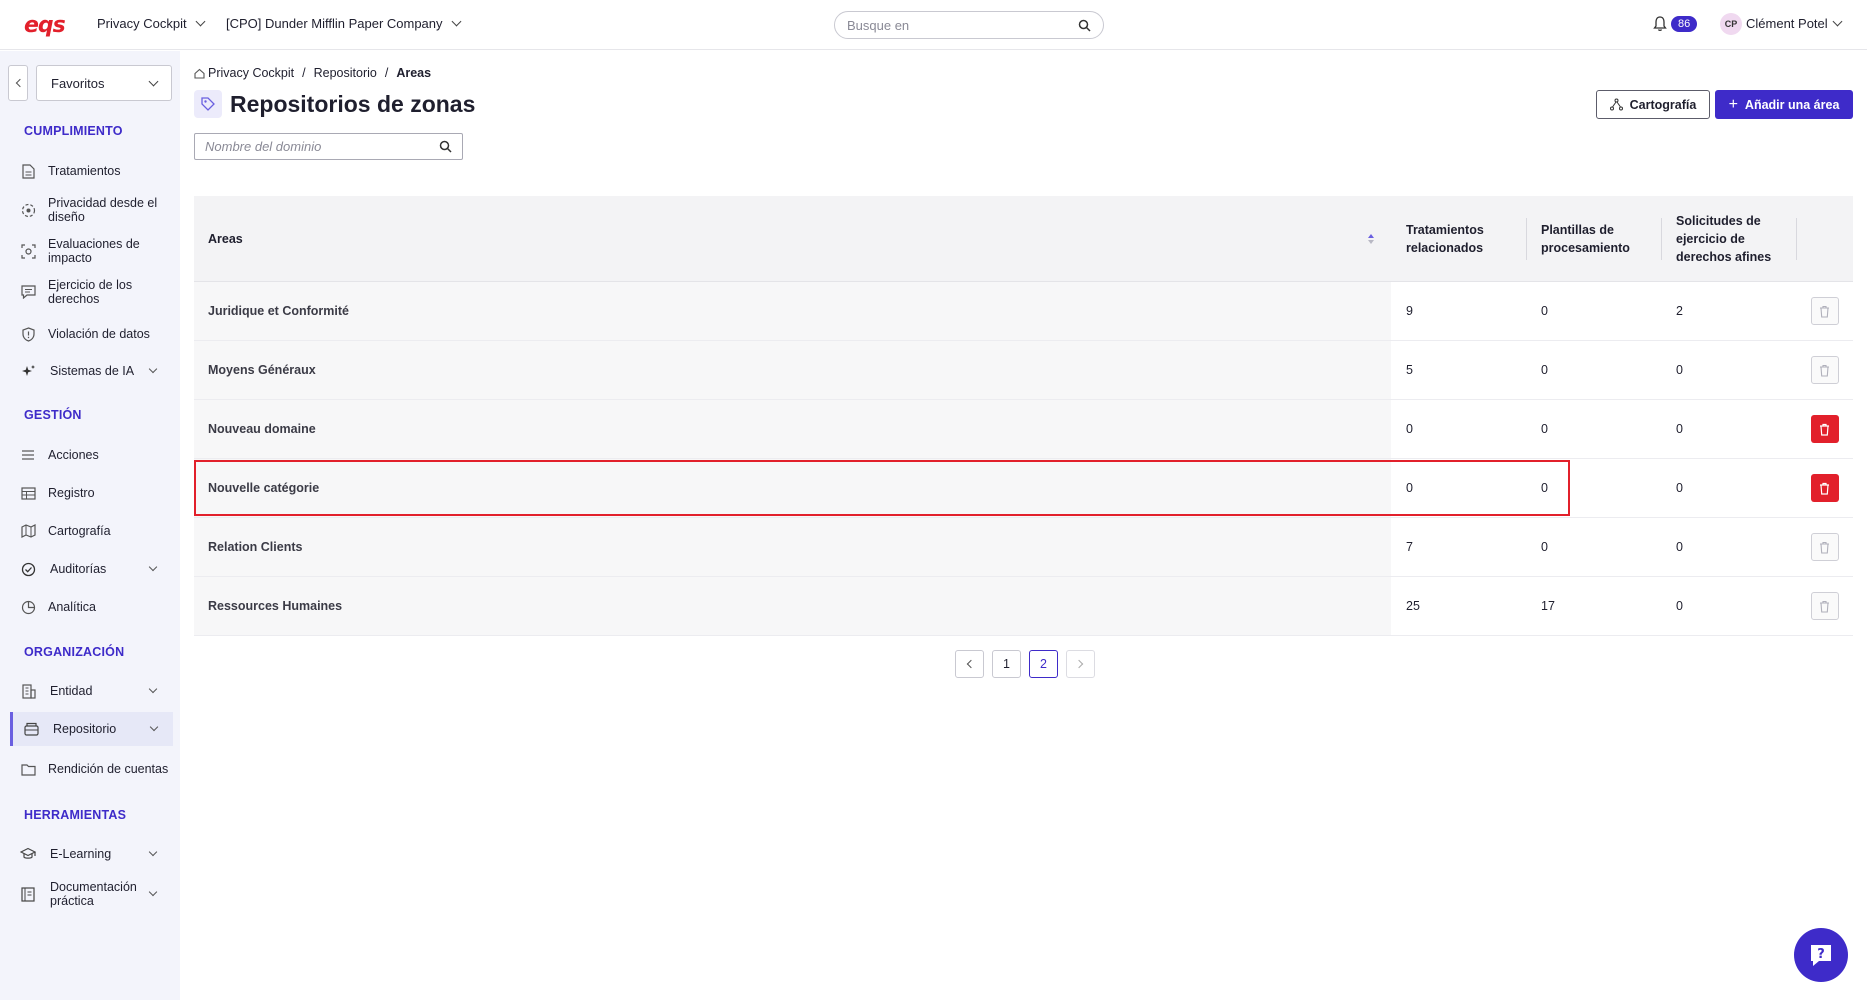  Describe the element at coordinates (28, 334) in the screenshot. I see `shield-icon` at that location.